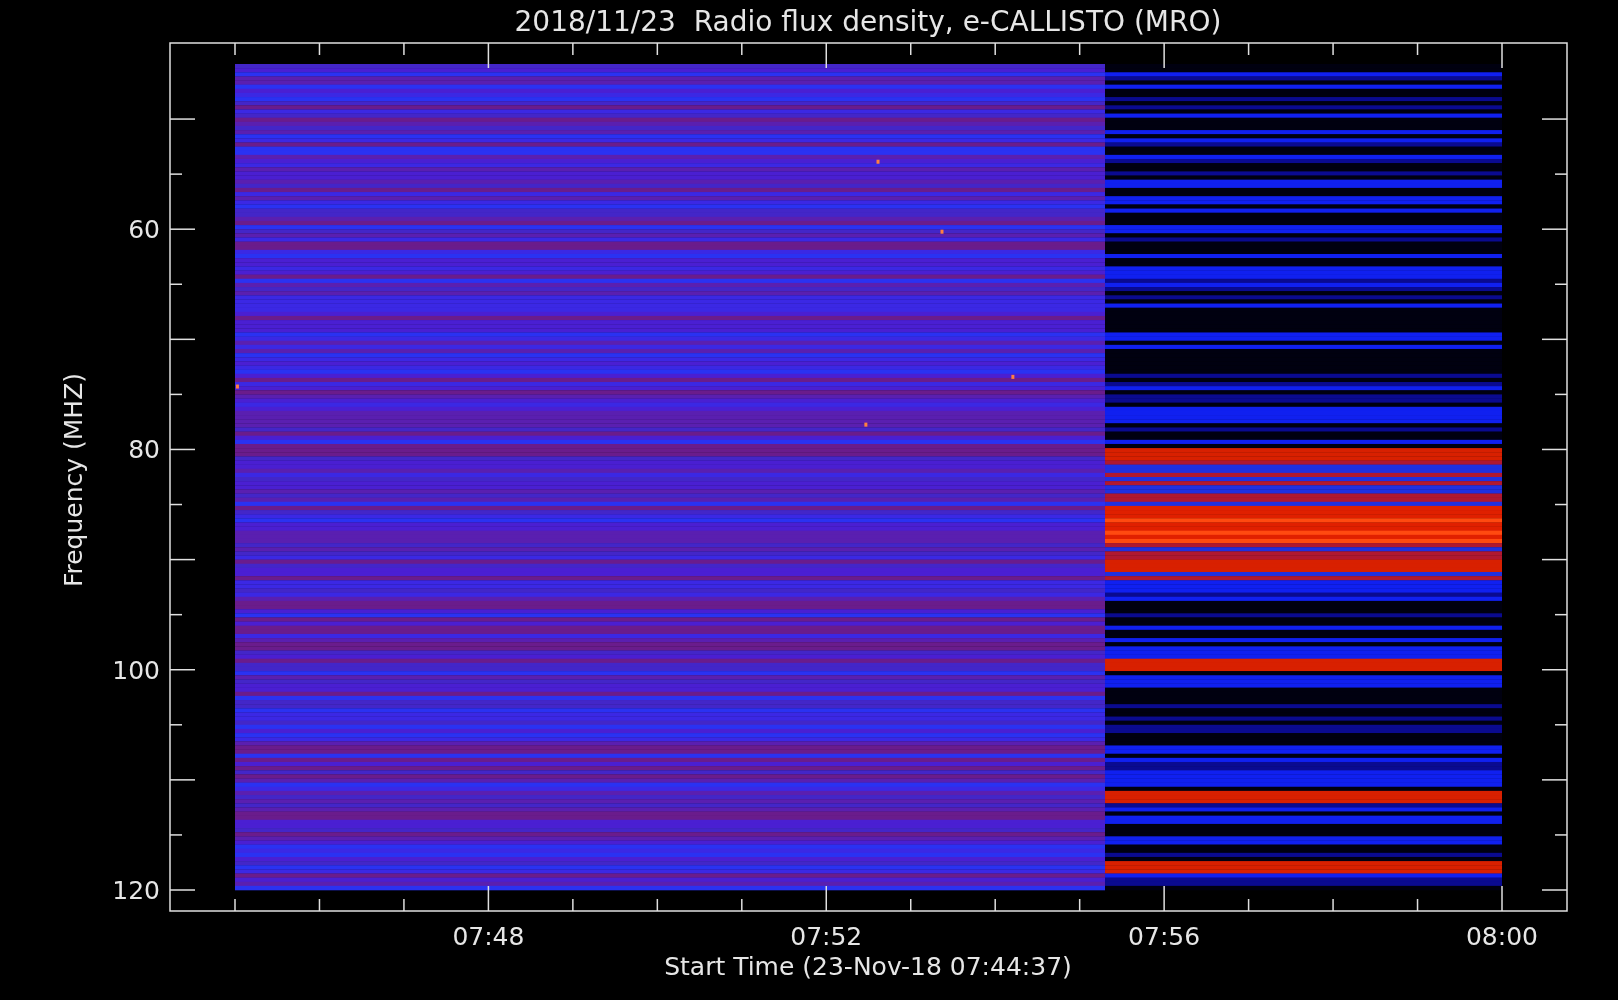  Describe the element at coordinates (144, 450) in the screenshot. I see `y-tick-label: 80` at that location.